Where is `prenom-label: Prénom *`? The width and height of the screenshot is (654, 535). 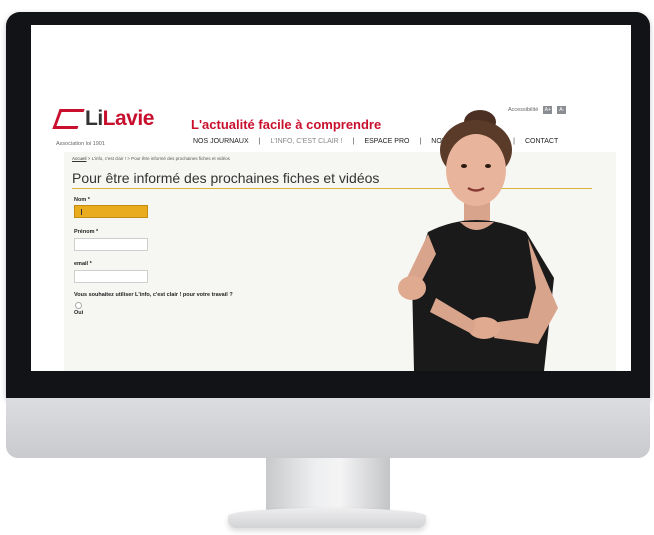 prenom-label: Prénom * is located at coordinates (86, 232).